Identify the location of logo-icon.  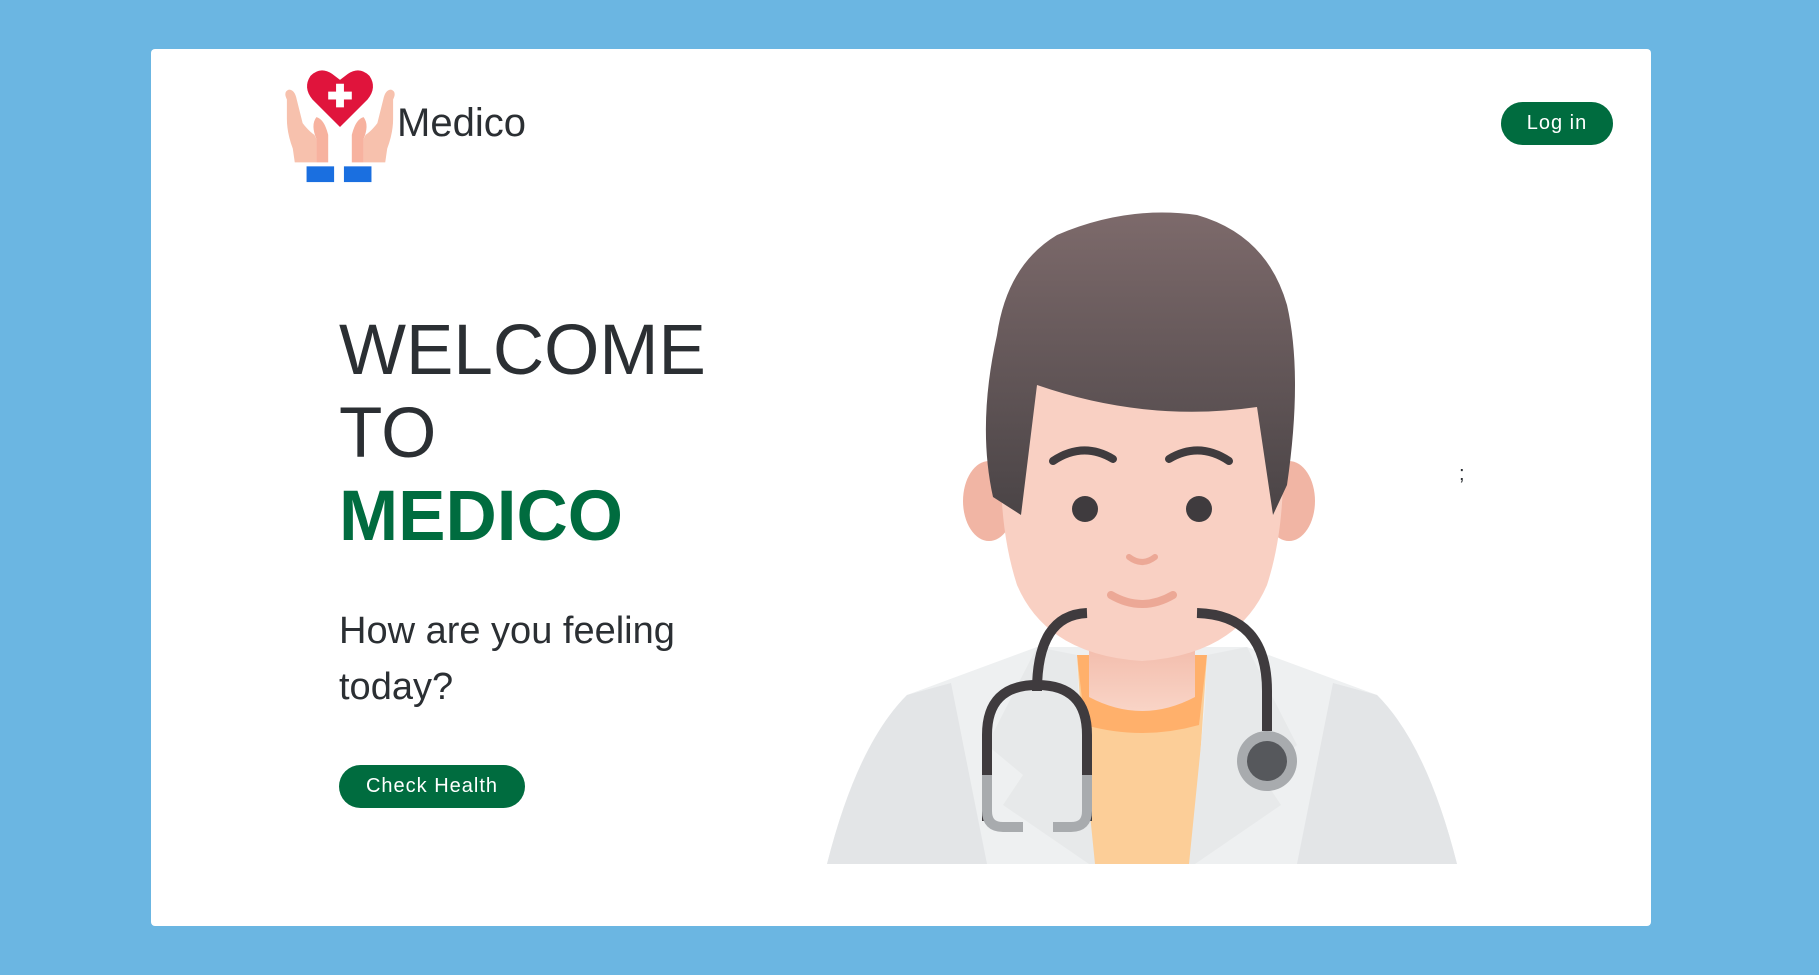
(340, 126).